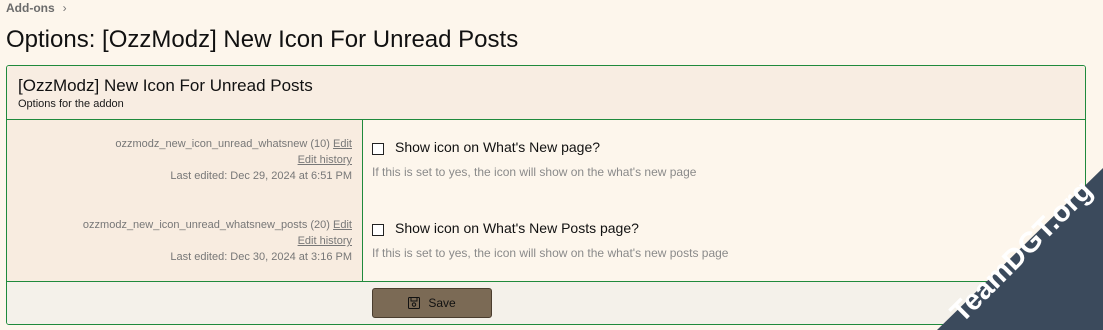 This screenshot has width=1103, height=330. Describe the element at coordinates (30, 8) in the screenshot. I see `breadcrumb-addons-link: Add-ons` at that location.